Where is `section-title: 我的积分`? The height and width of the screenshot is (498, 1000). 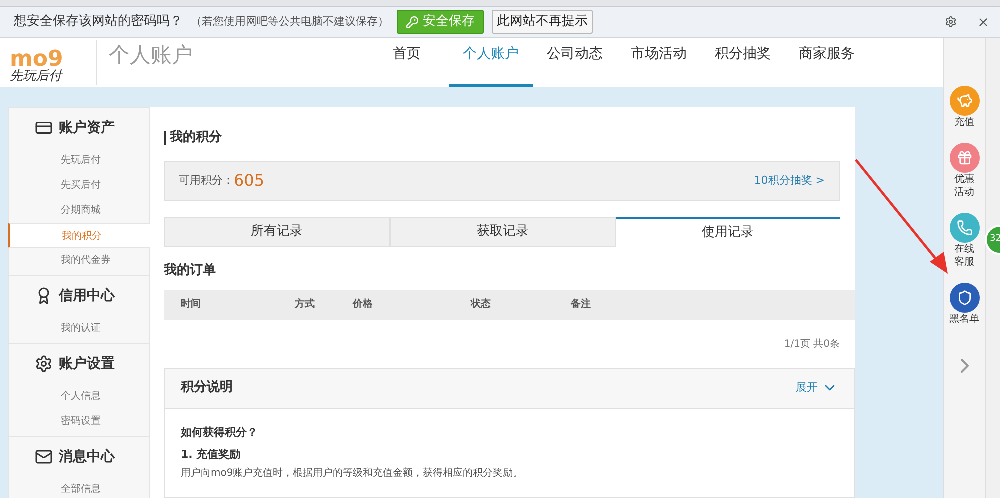 section-title: 我的积分 is located at coordinates (193, 138).